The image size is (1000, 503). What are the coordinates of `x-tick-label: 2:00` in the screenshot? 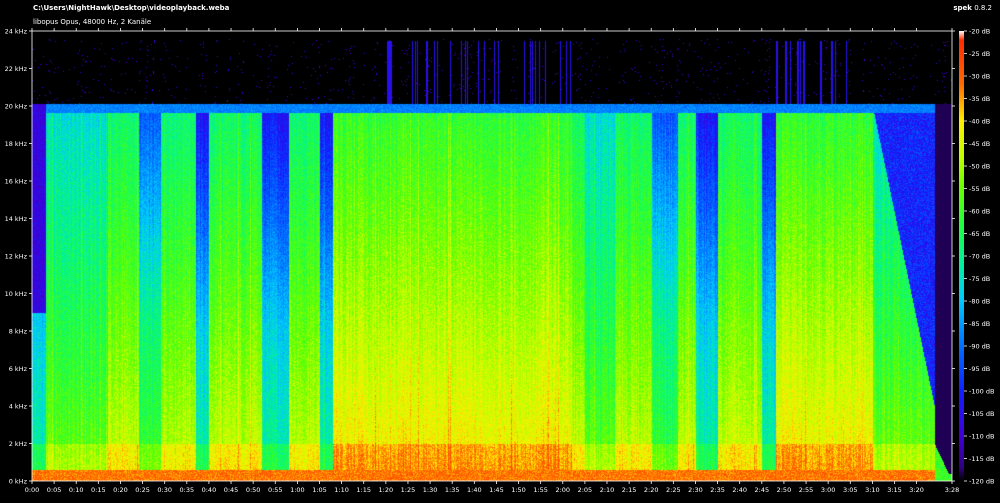 It's located at (562, 490).